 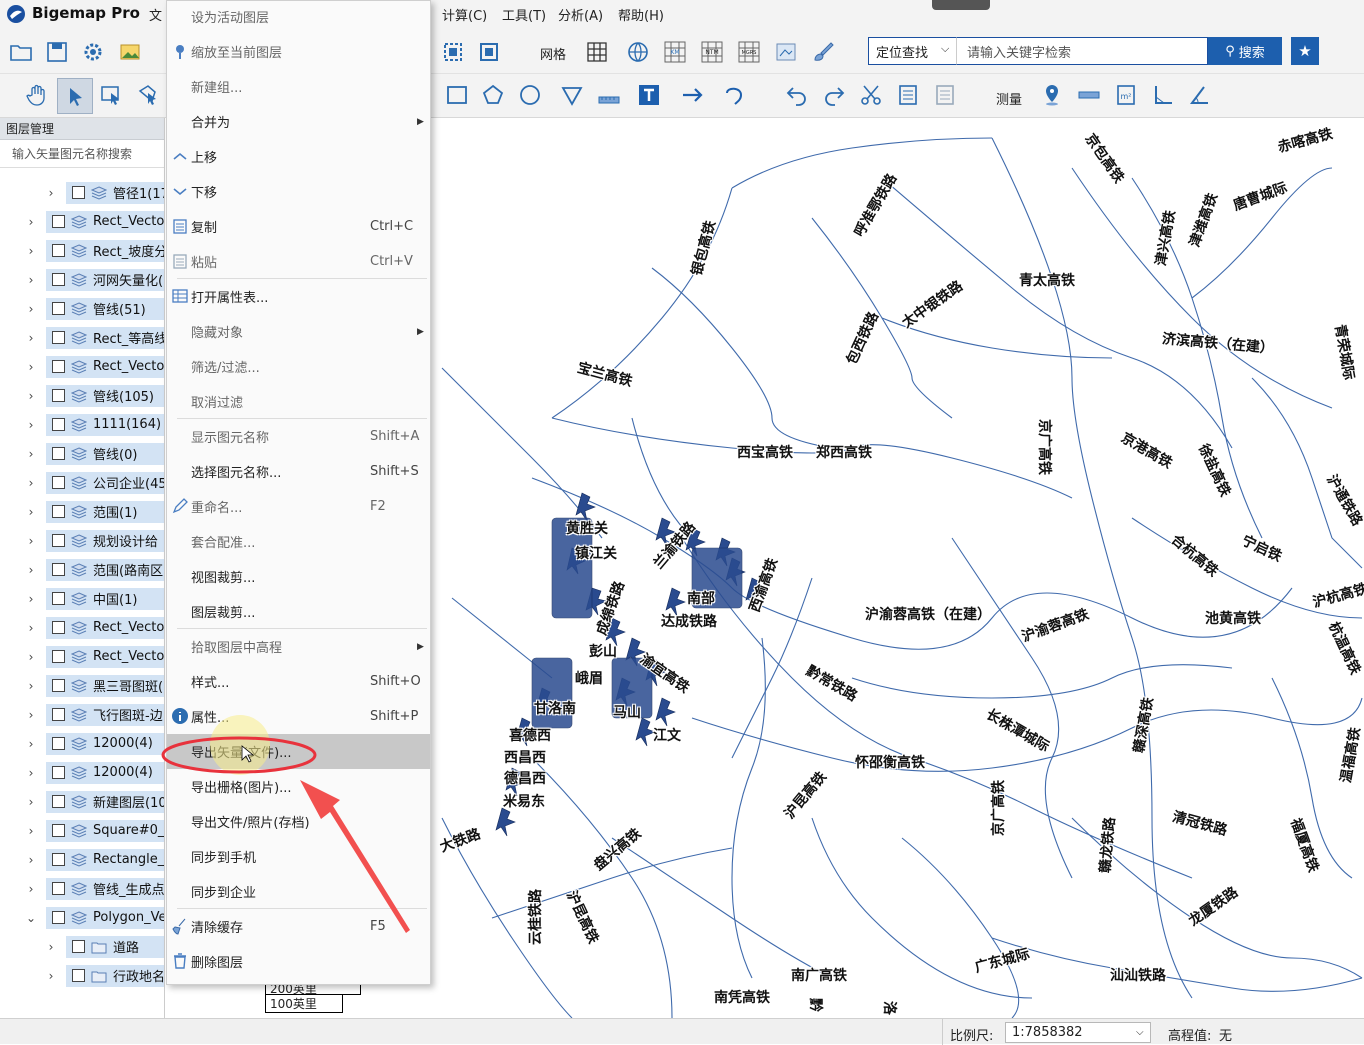 What do you see at coordinates (105, 830) in the screenshot?
I see `layer-item: Square#0_#` at bounding box center [105, 830].